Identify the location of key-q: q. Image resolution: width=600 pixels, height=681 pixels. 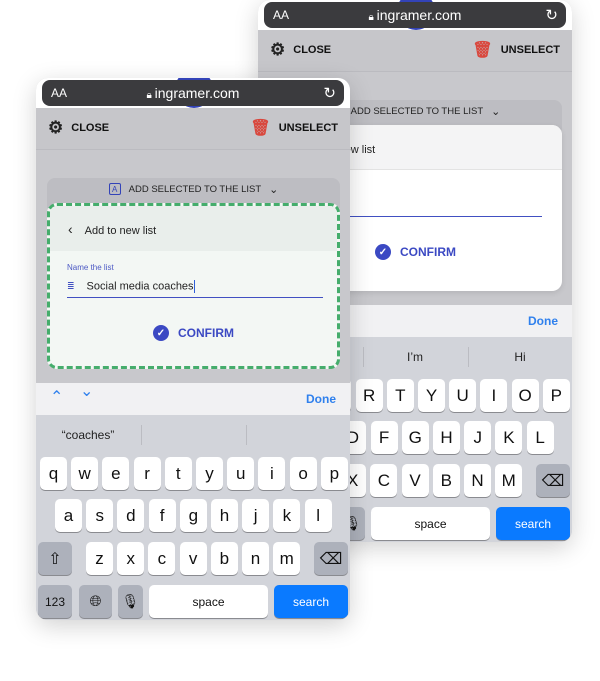
(53, 473).